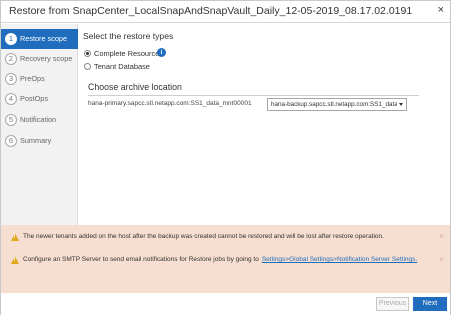 Image resolution: width=451 pixels, height=315 pixels. Describe the element at coordinates (36, 140) in the screenshot. I see `step-label: Summary` at that location.